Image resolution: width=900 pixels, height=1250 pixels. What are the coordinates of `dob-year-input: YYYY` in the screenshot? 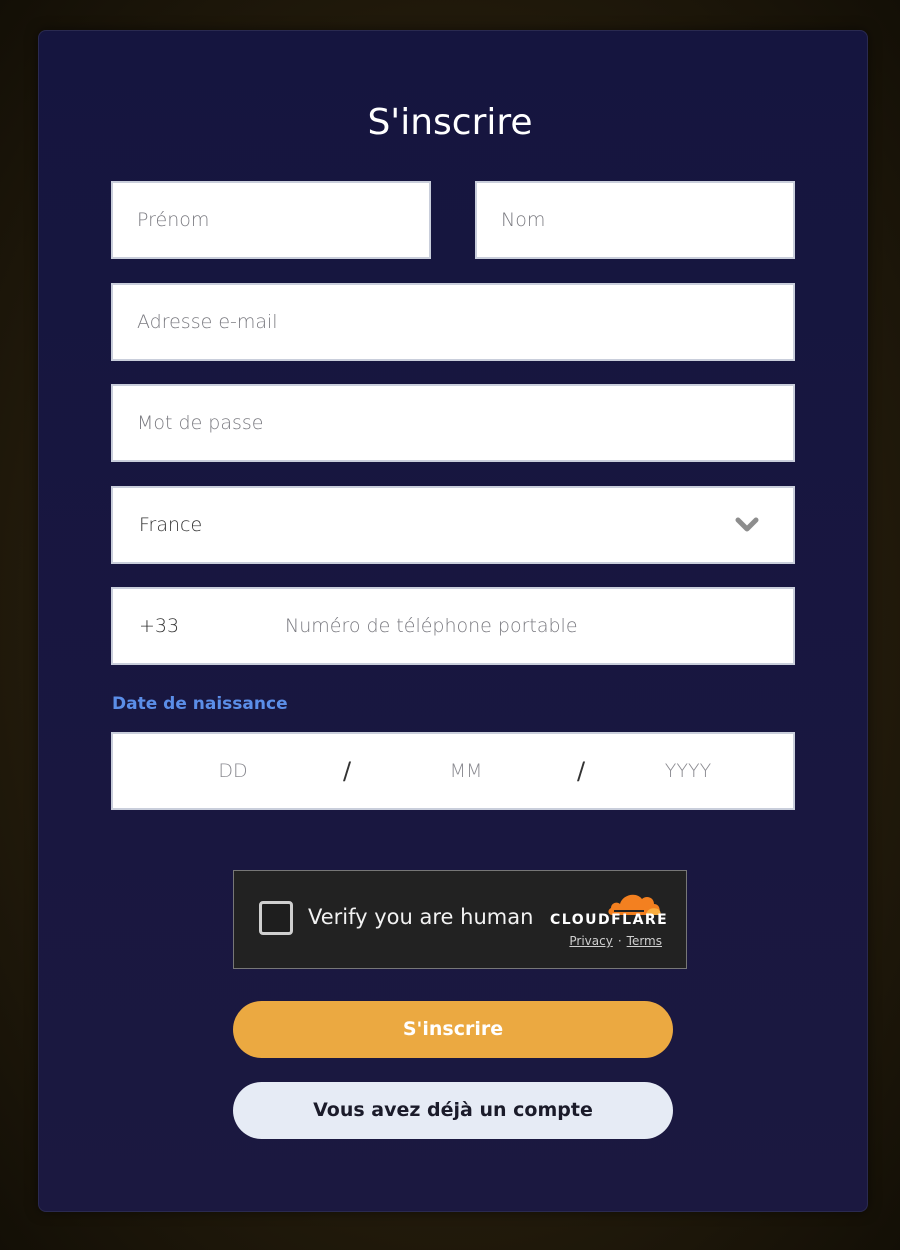 It's located at (688, 771).